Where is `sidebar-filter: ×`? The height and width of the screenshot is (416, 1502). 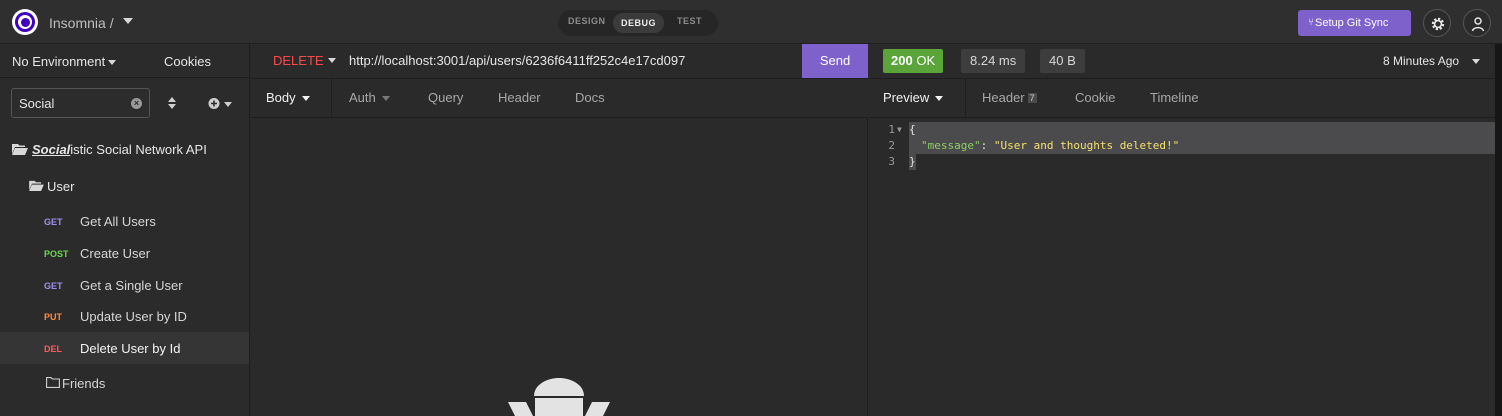
sidebar-filter: × is located at coordinates (80, 103).